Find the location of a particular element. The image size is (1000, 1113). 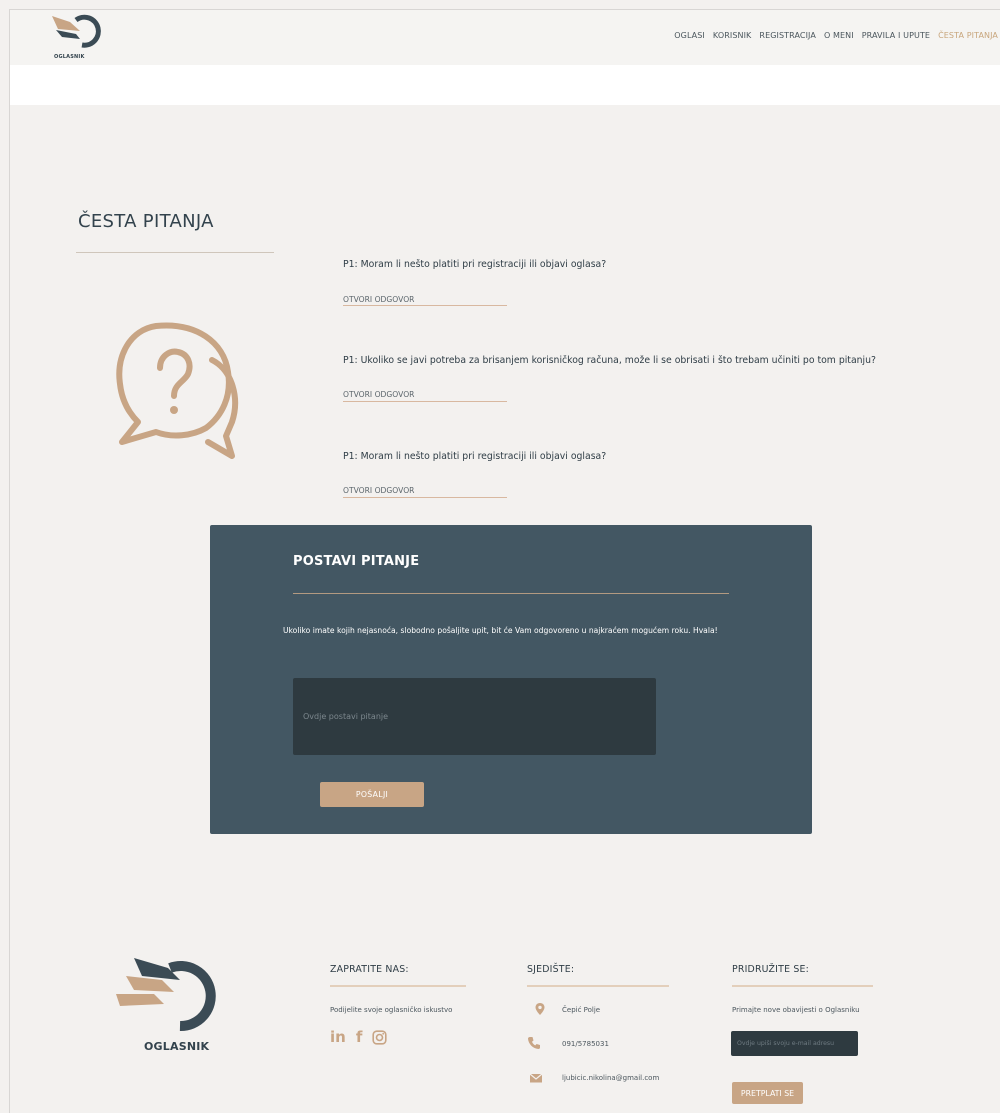

linkedin-icon: in is located at coordinates (338, 1037).